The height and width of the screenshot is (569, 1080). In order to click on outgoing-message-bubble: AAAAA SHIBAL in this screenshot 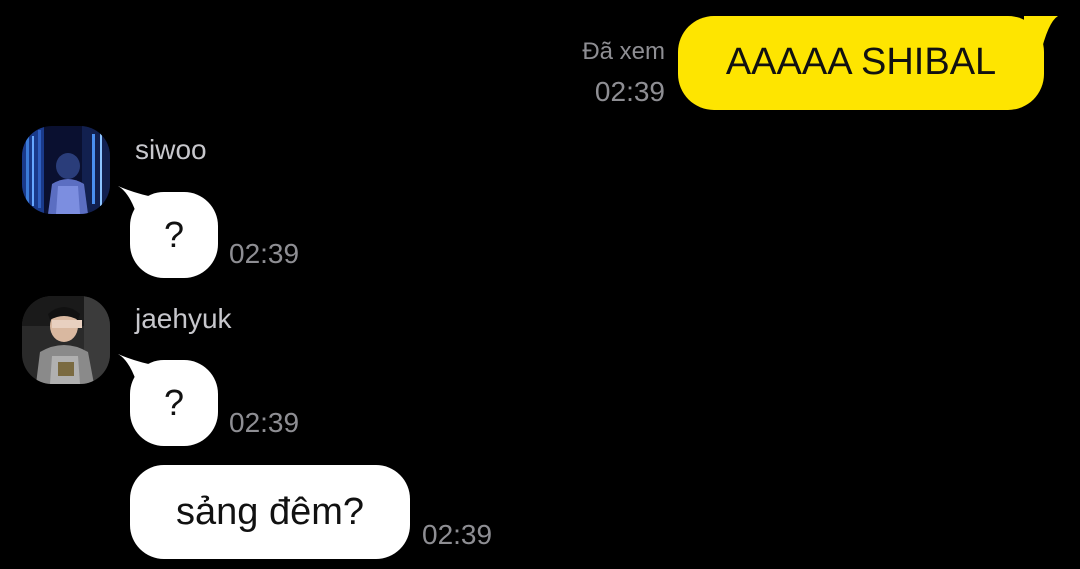, I will do `click(861, 63)`.